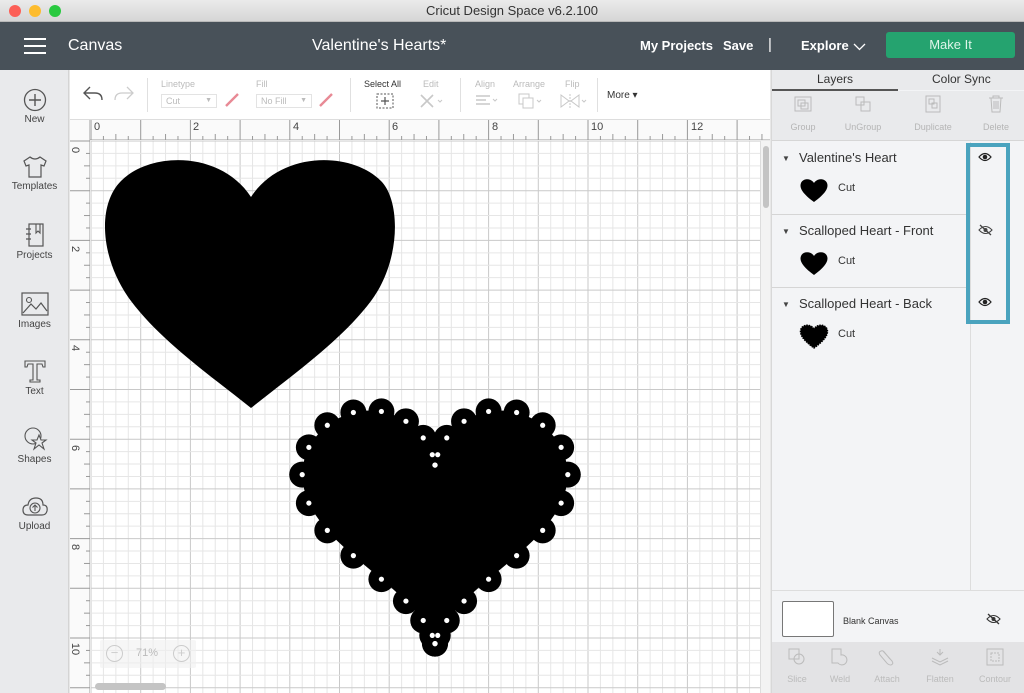  I want to click on sidebar-label: Projects, so click(34, 255).